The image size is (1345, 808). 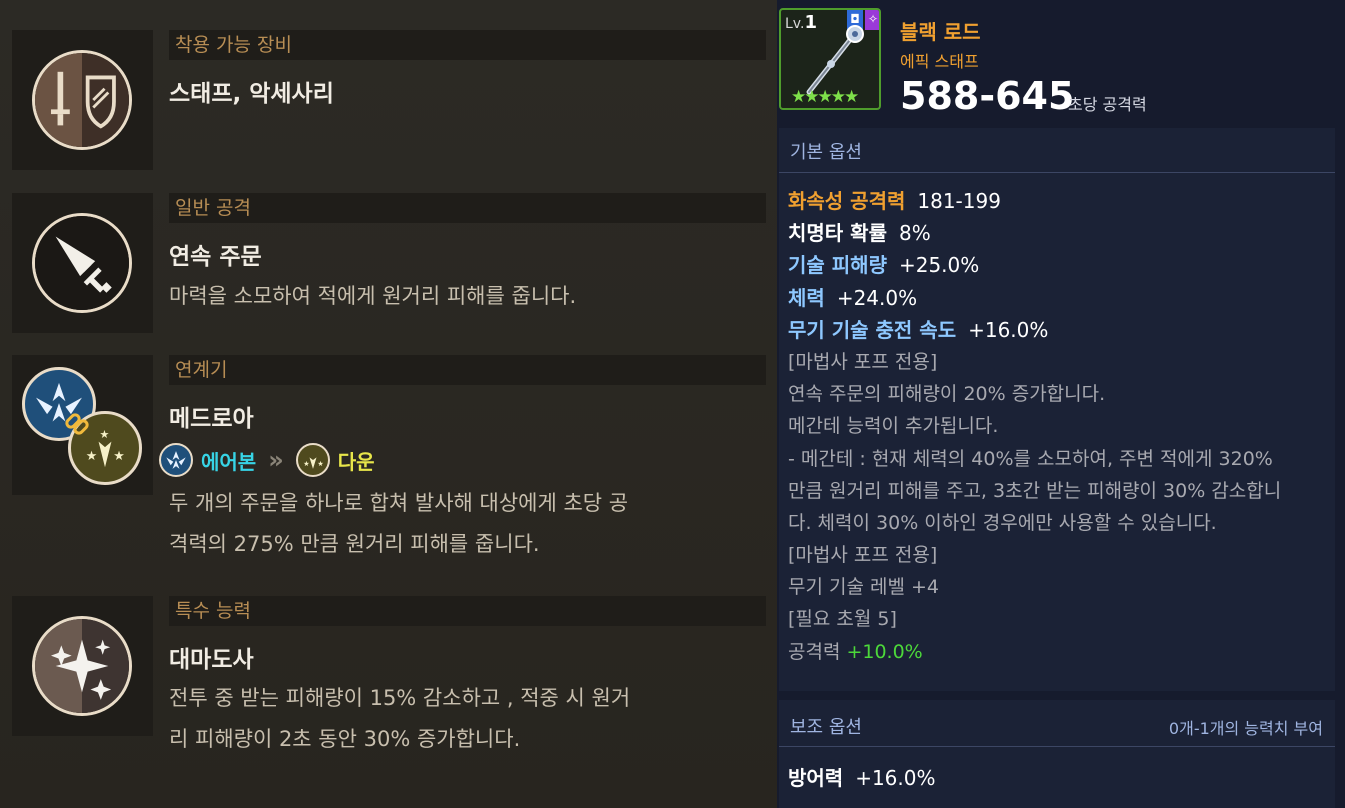 I want to click on special-title: 대마도사, so click(x=211, y=660).